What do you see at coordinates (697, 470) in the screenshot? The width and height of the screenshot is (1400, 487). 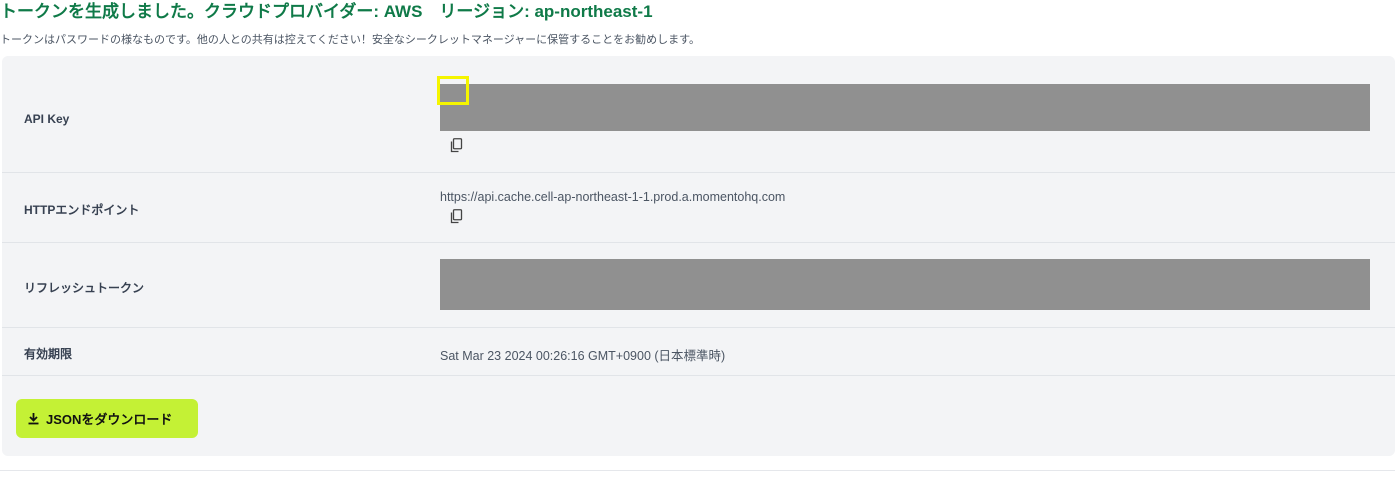 I see `bottom-divider` at bounding box center [697, 470].